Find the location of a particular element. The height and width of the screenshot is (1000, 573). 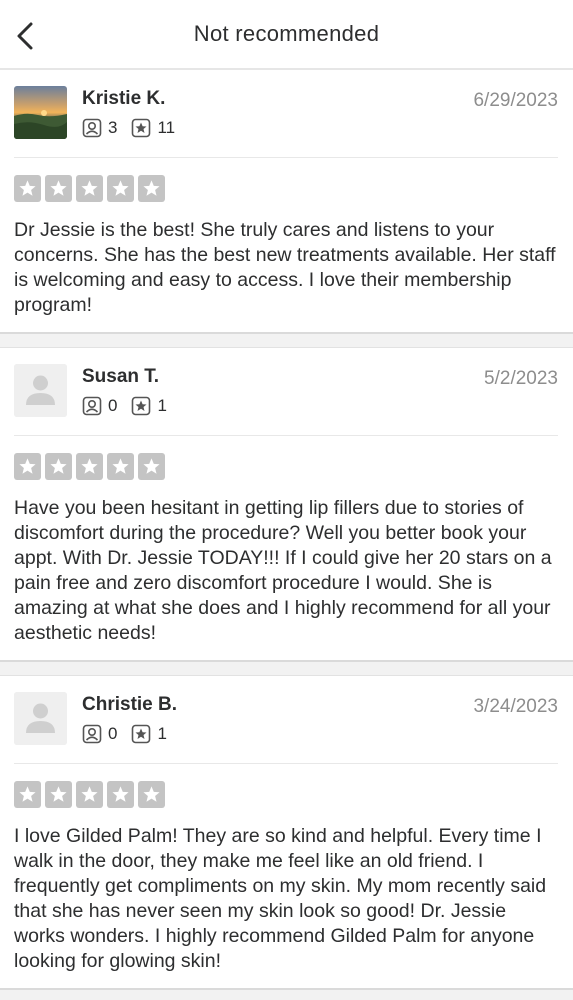

page-title: Not recommended is located at coordinates (286, 33).